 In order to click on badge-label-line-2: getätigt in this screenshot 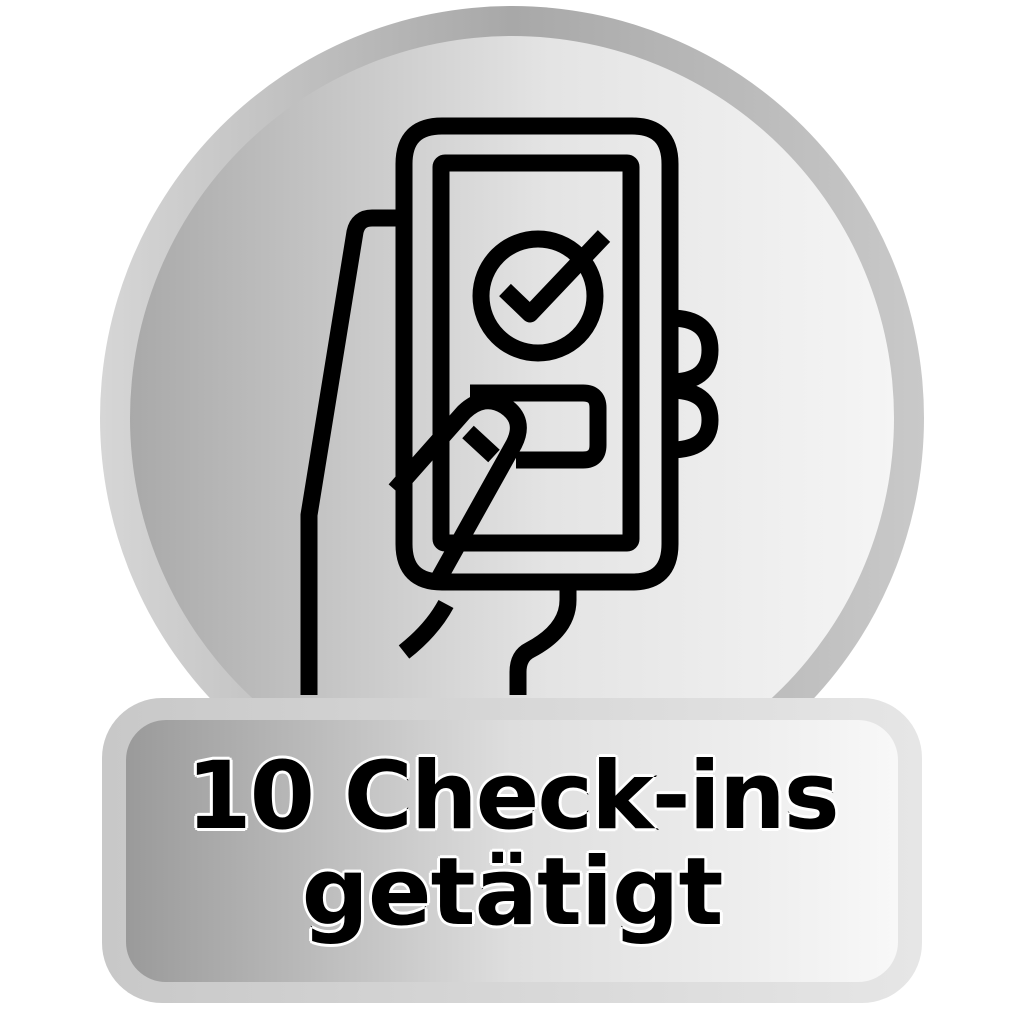, I will do `click(512, 892)`.